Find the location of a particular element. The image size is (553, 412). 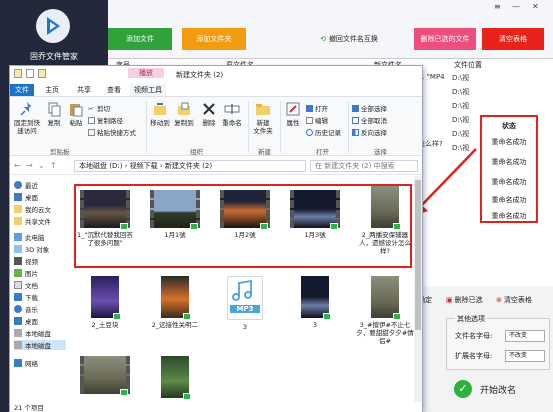

nav-item-cloud: 我的云文 is located at coordinates (32, 209).